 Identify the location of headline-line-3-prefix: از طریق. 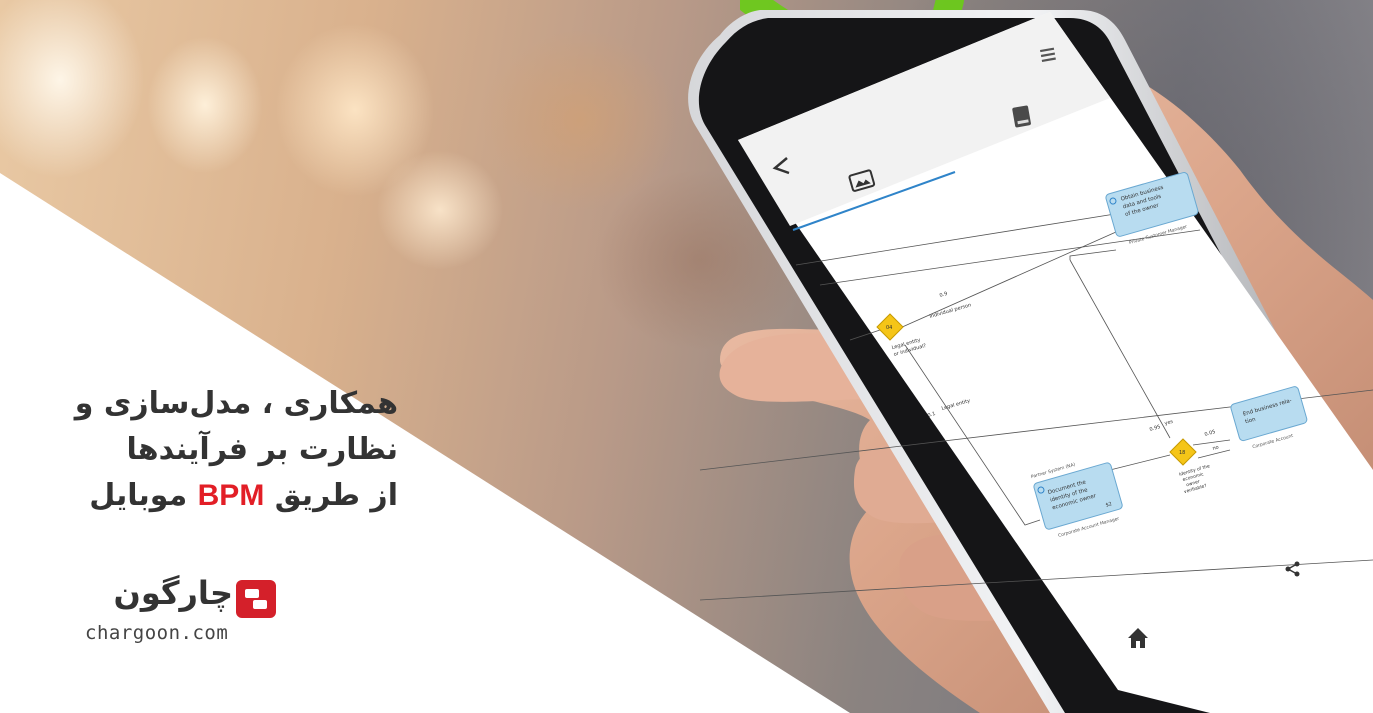
(336, 495).